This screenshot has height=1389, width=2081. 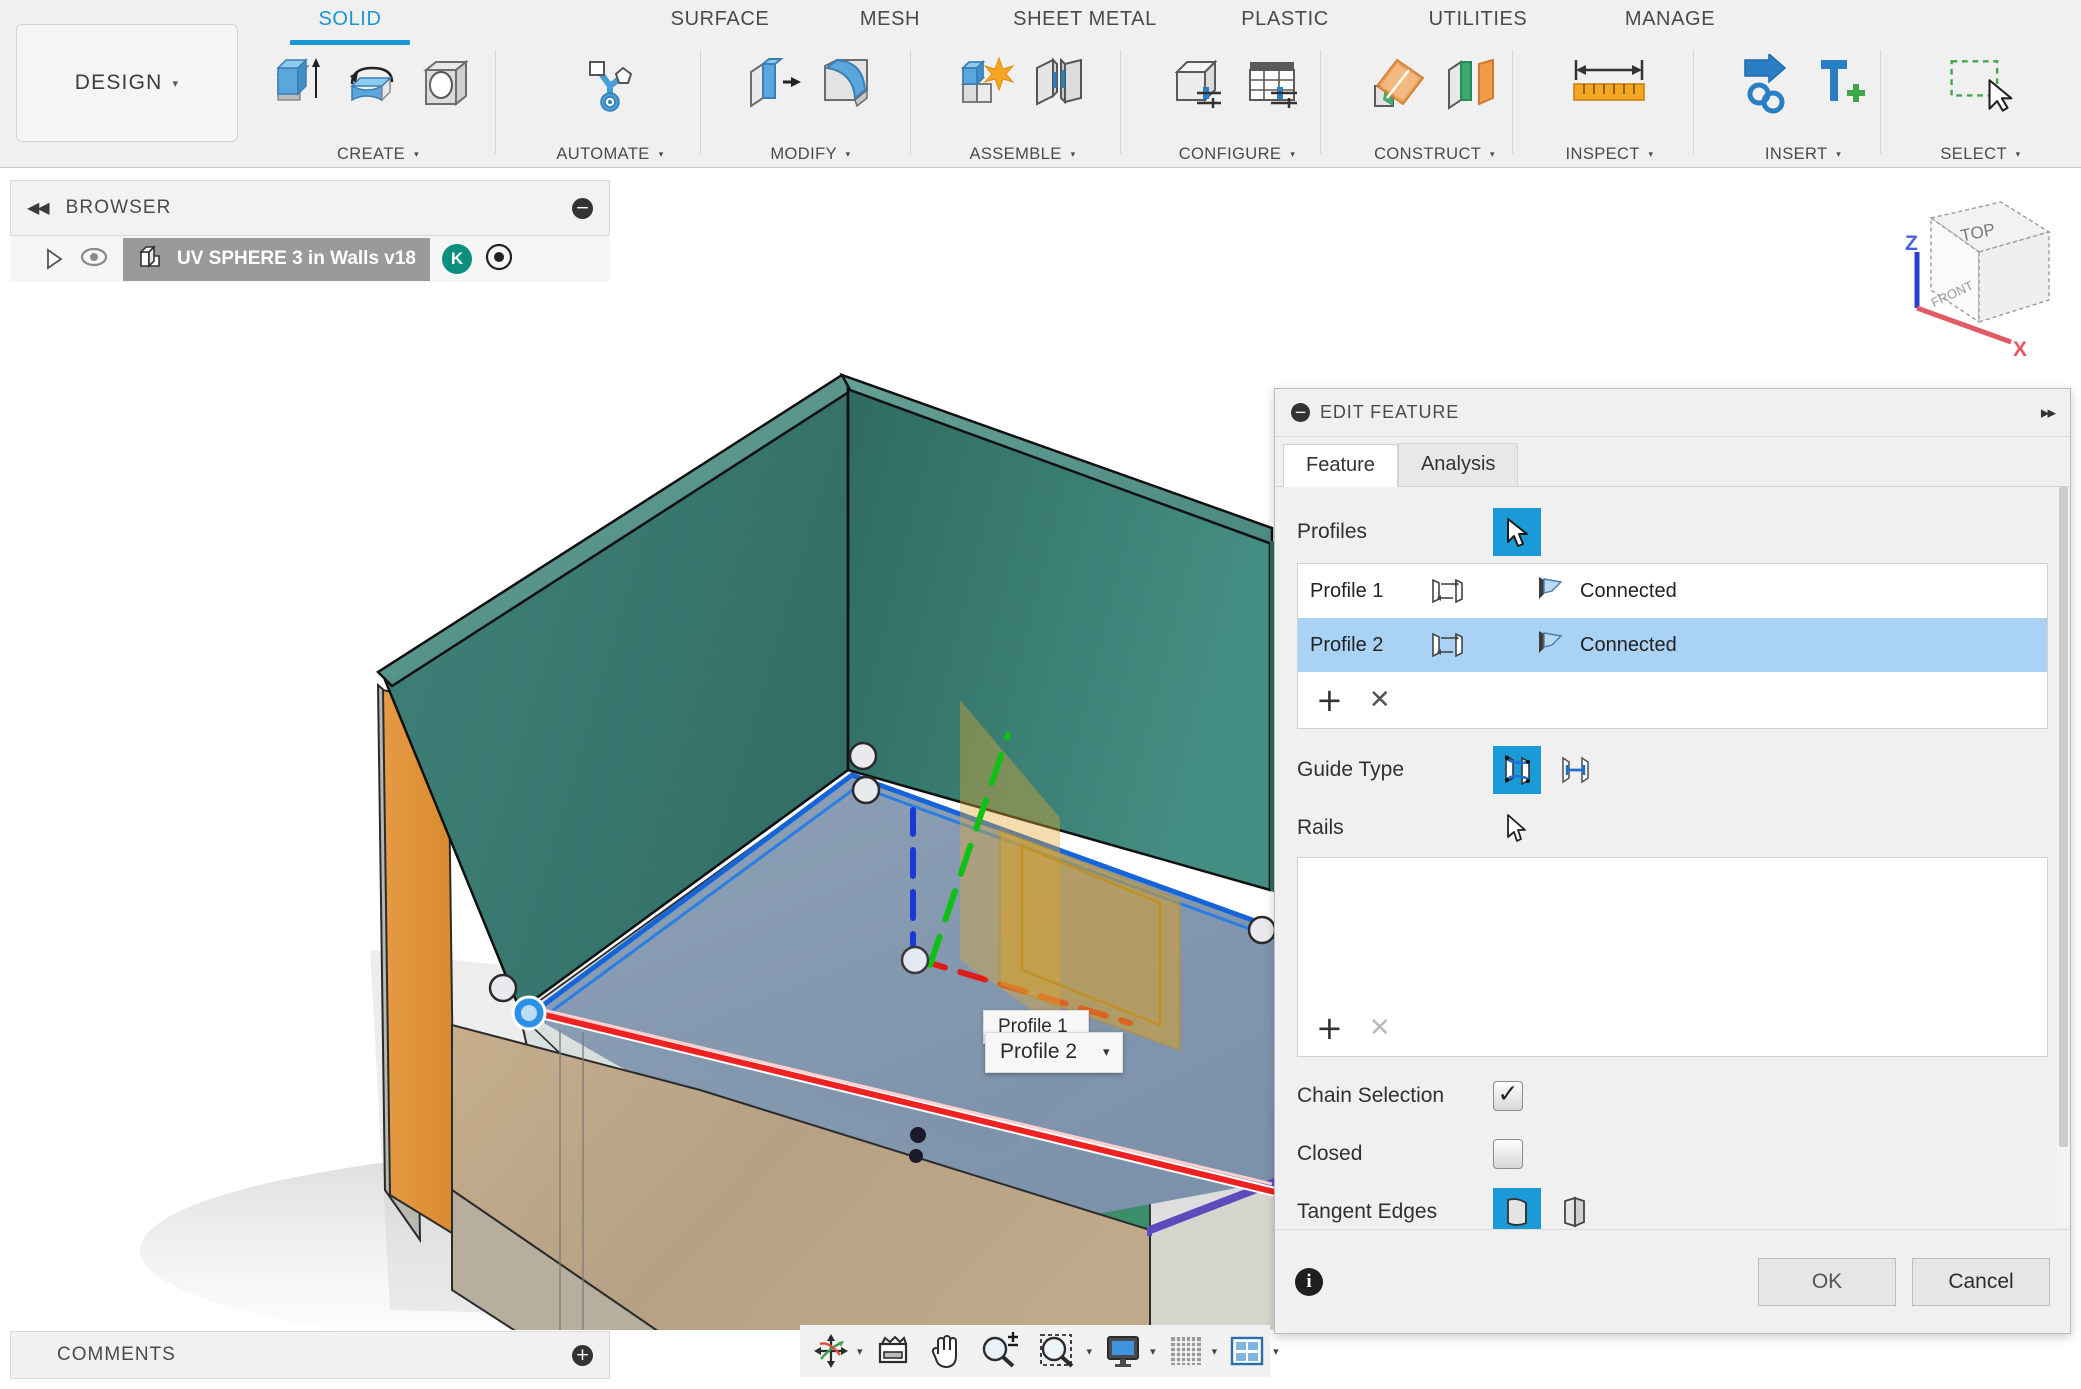 I want to click on automate-icon, so click(x=610, y=85).